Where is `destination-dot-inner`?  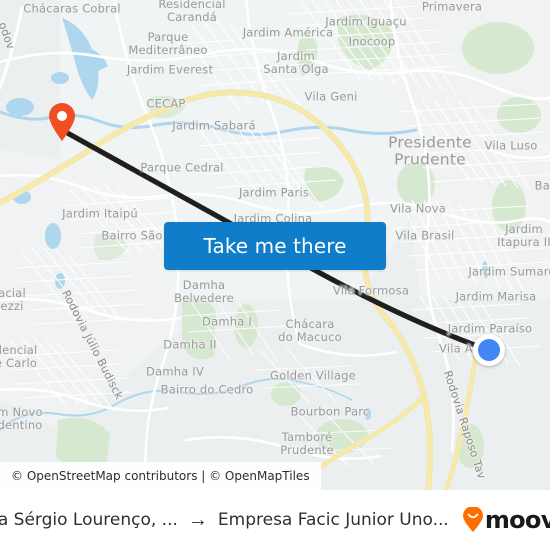 destination-dot-inner is located at coordinates (489, 350).